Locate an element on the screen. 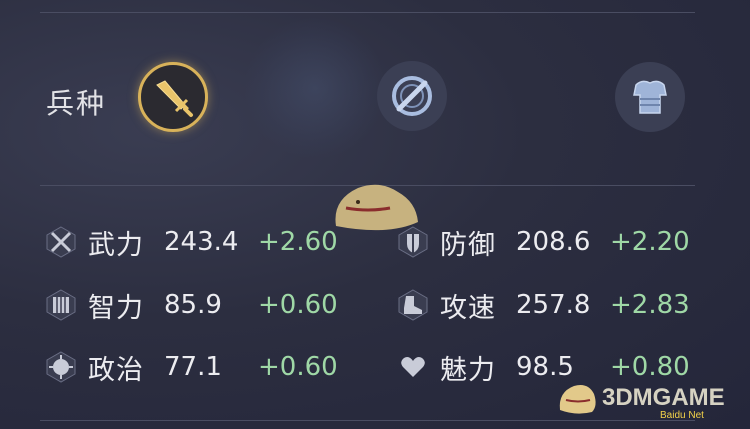  stat-row-politics: 政治 77.1 +0.60 is located at coordinates (191, 367).